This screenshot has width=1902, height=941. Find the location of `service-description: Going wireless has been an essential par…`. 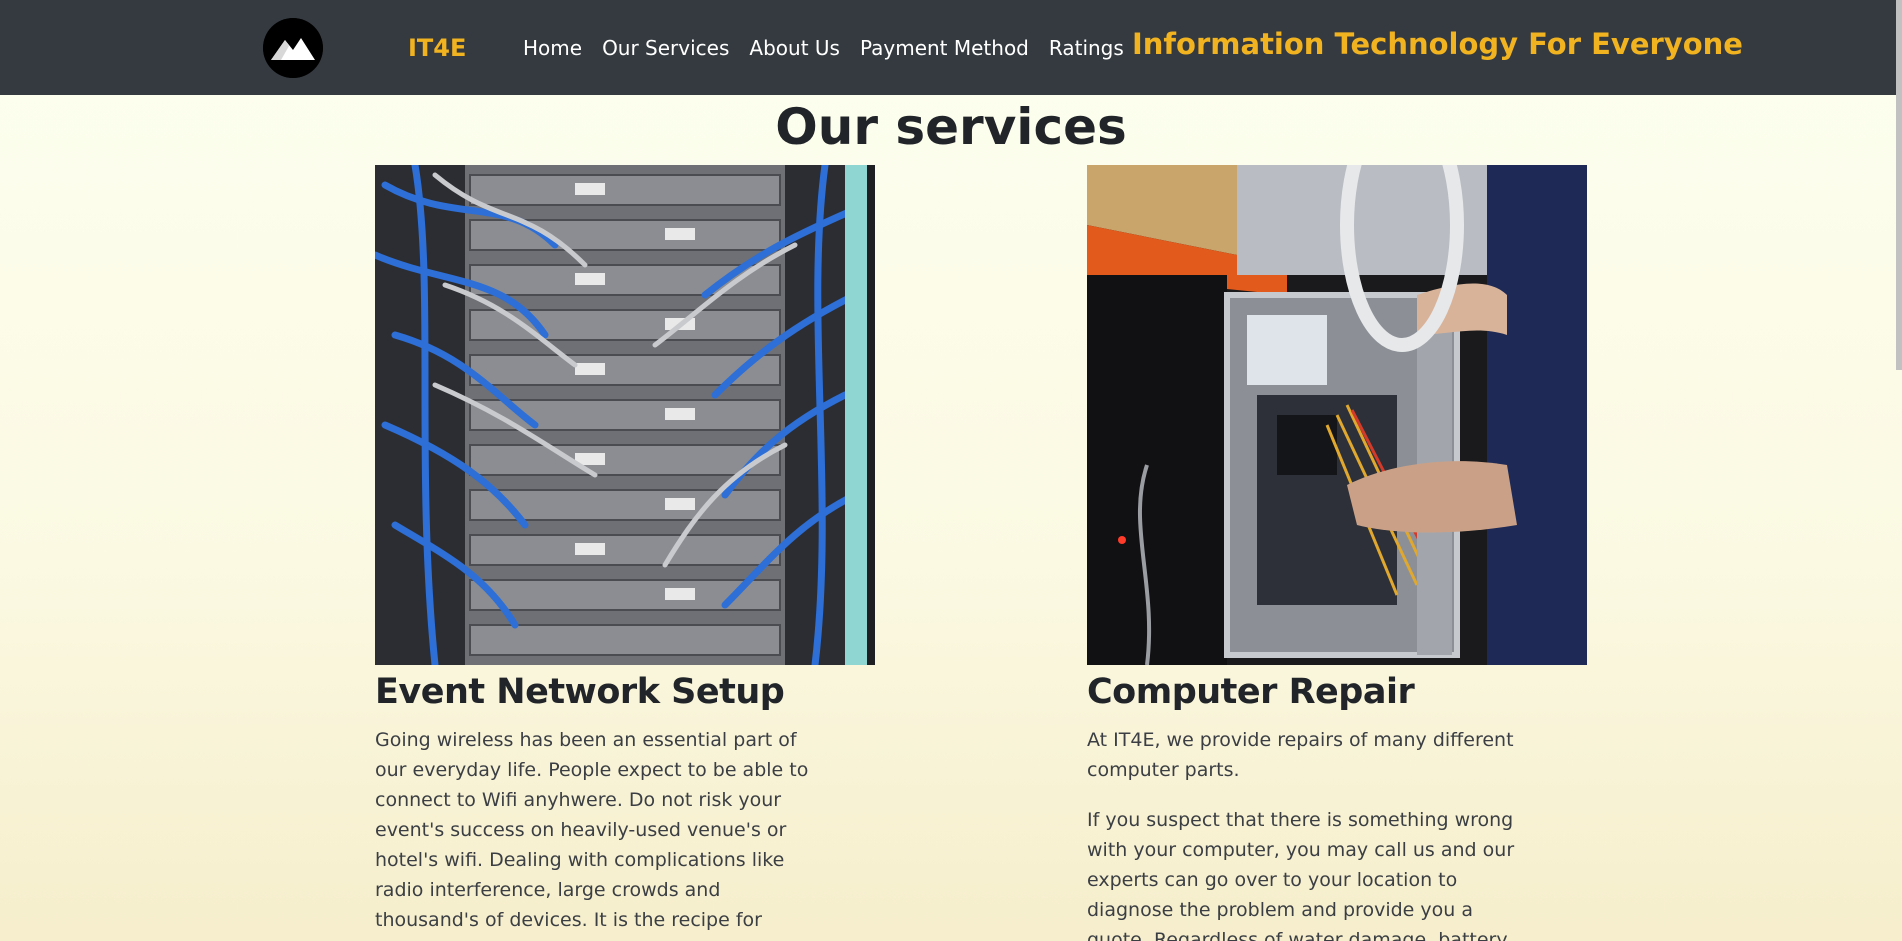

service-description: Going wireless has been an essential par… is located at coordinates (592, 835).